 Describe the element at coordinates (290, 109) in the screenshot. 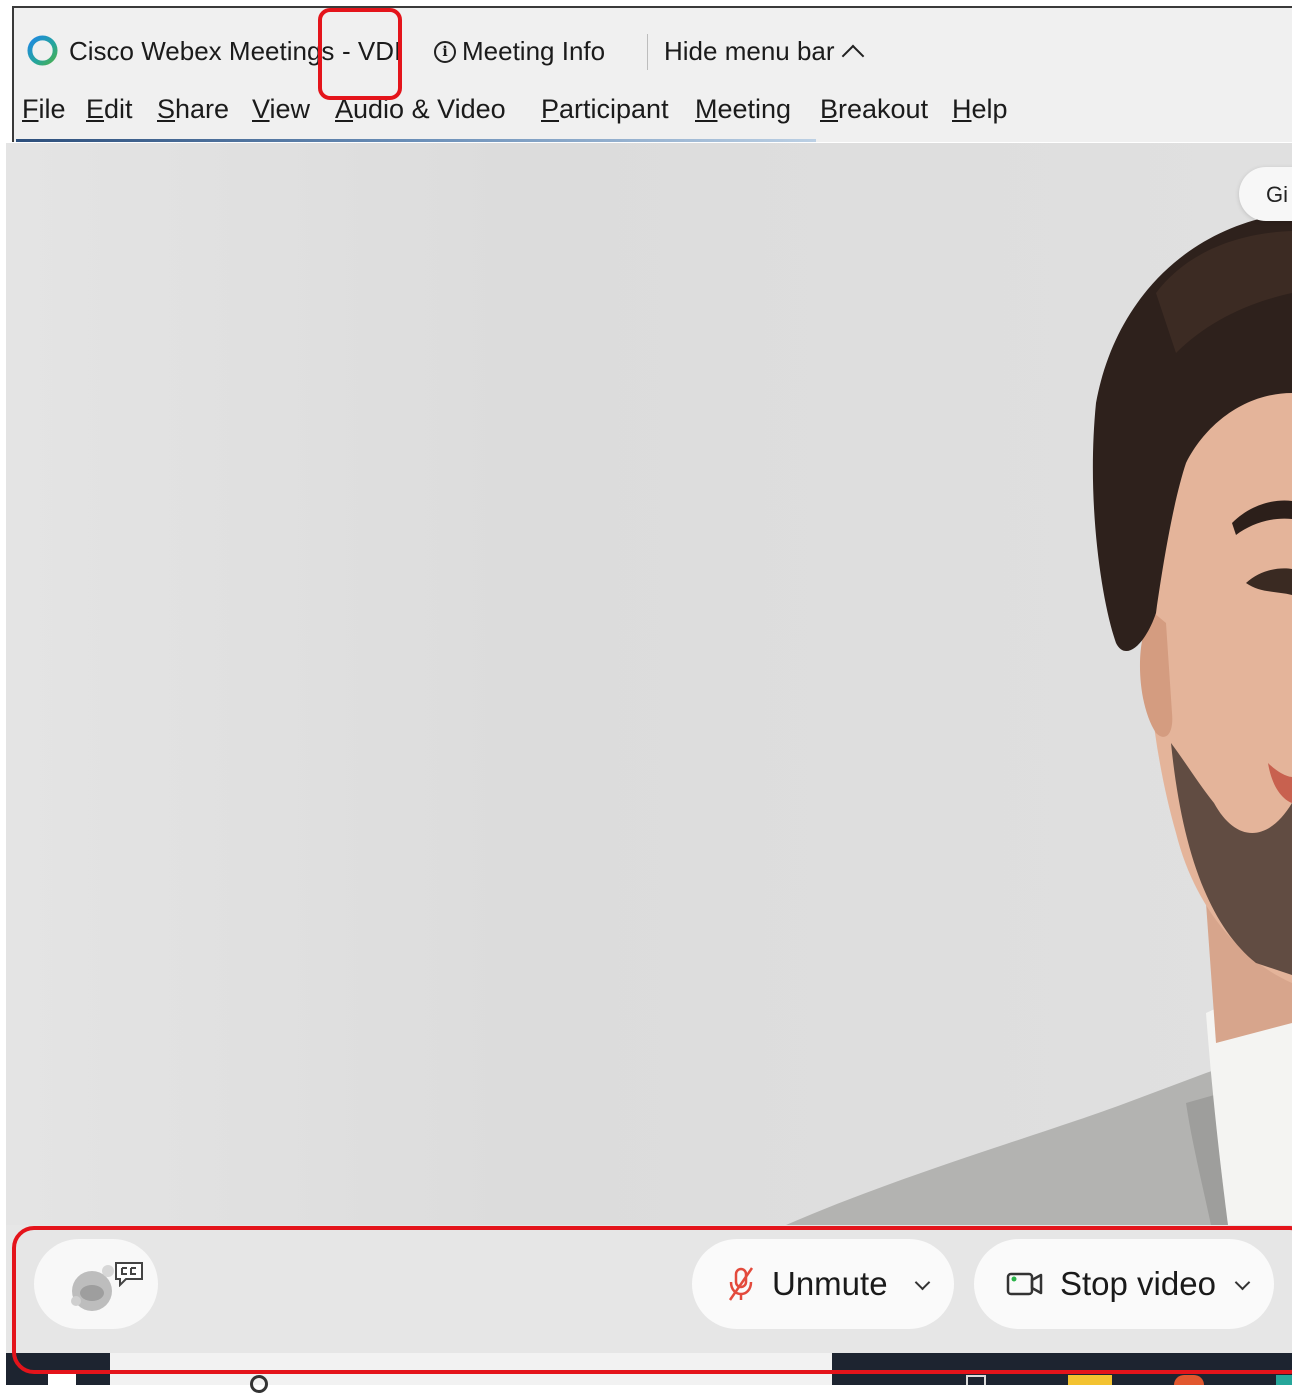

I see `menu-view-label: iew` at that location.